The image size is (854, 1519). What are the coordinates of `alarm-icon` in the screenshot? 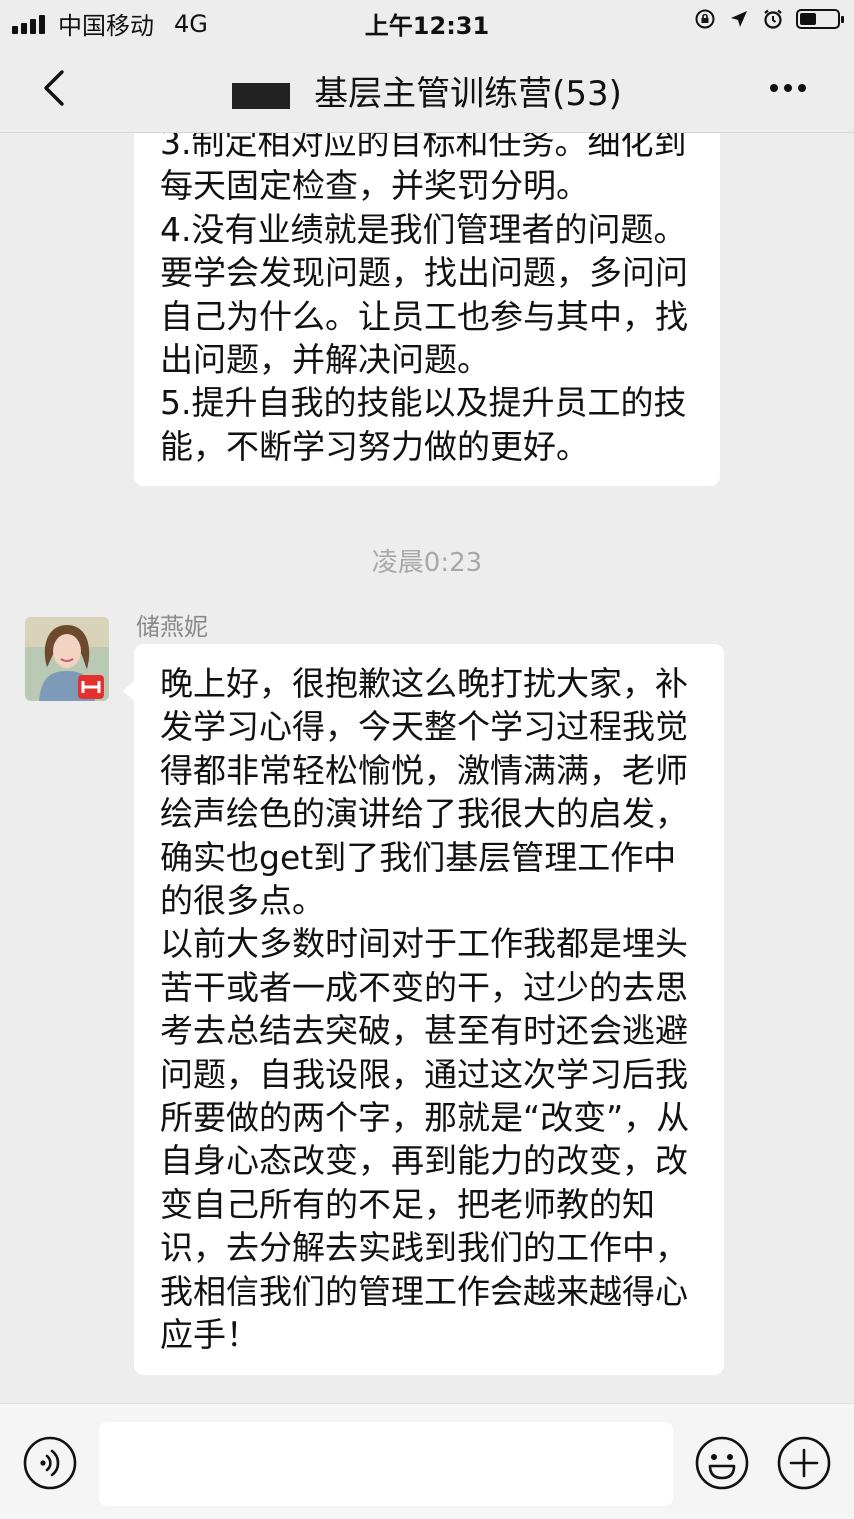 It's located at (773, 19).